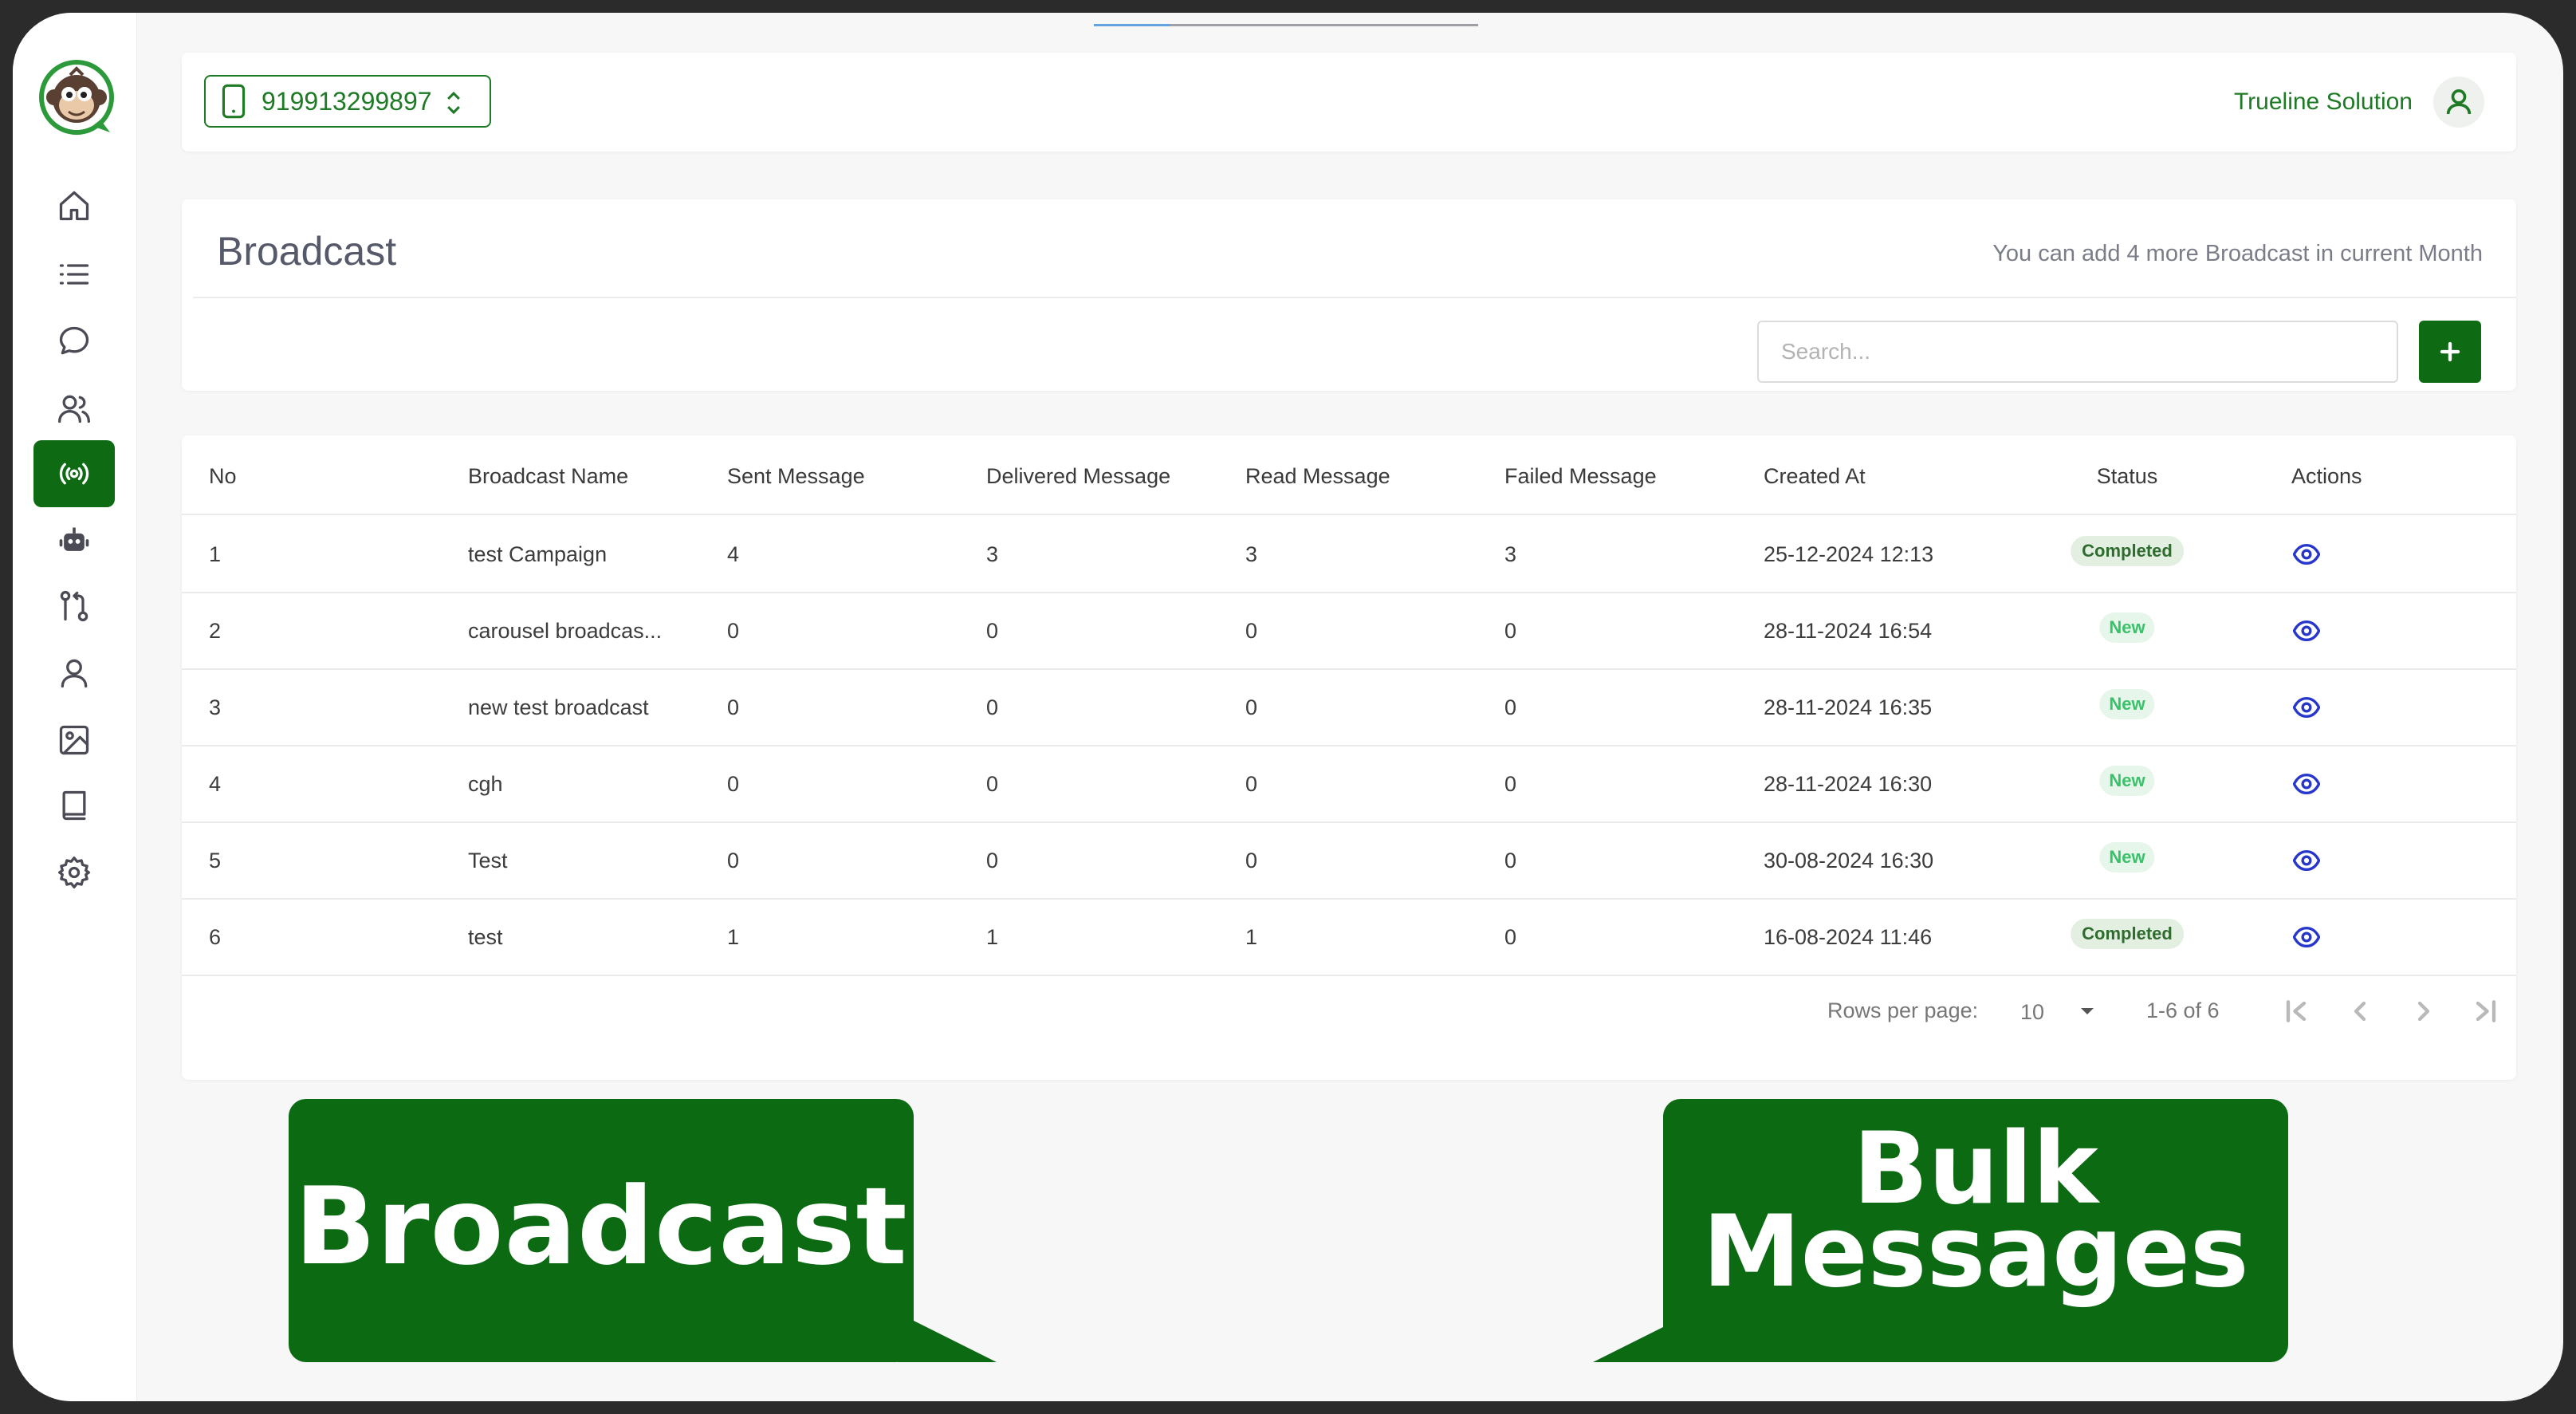 This screenshot has height=1414, width=2576. I want to click on cell-read: 3, so click(1251, 554).